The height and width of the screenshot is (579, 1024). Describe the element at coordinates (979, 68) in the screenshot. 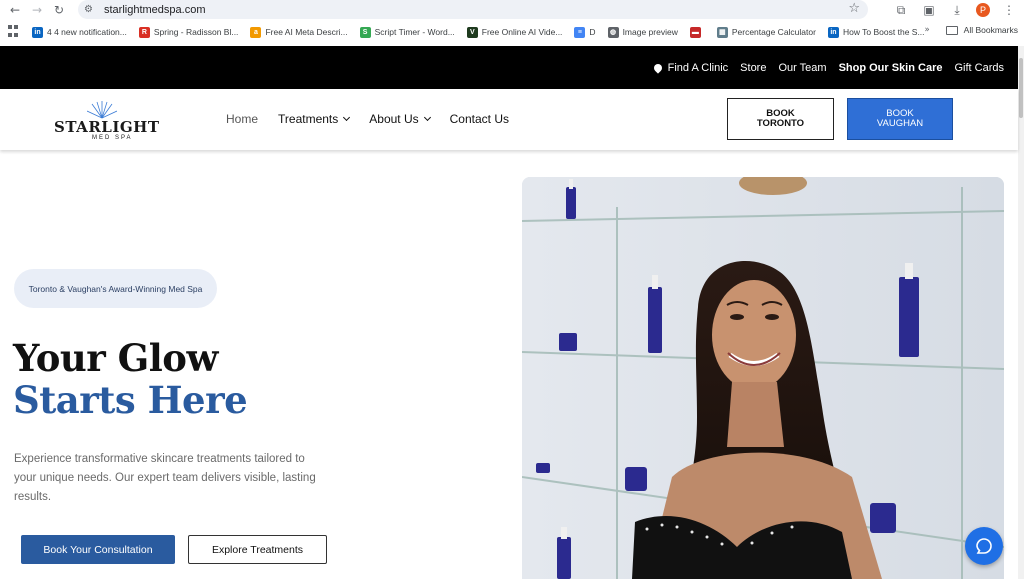

I see `gift-cards-link: Gift Cards` at that location.